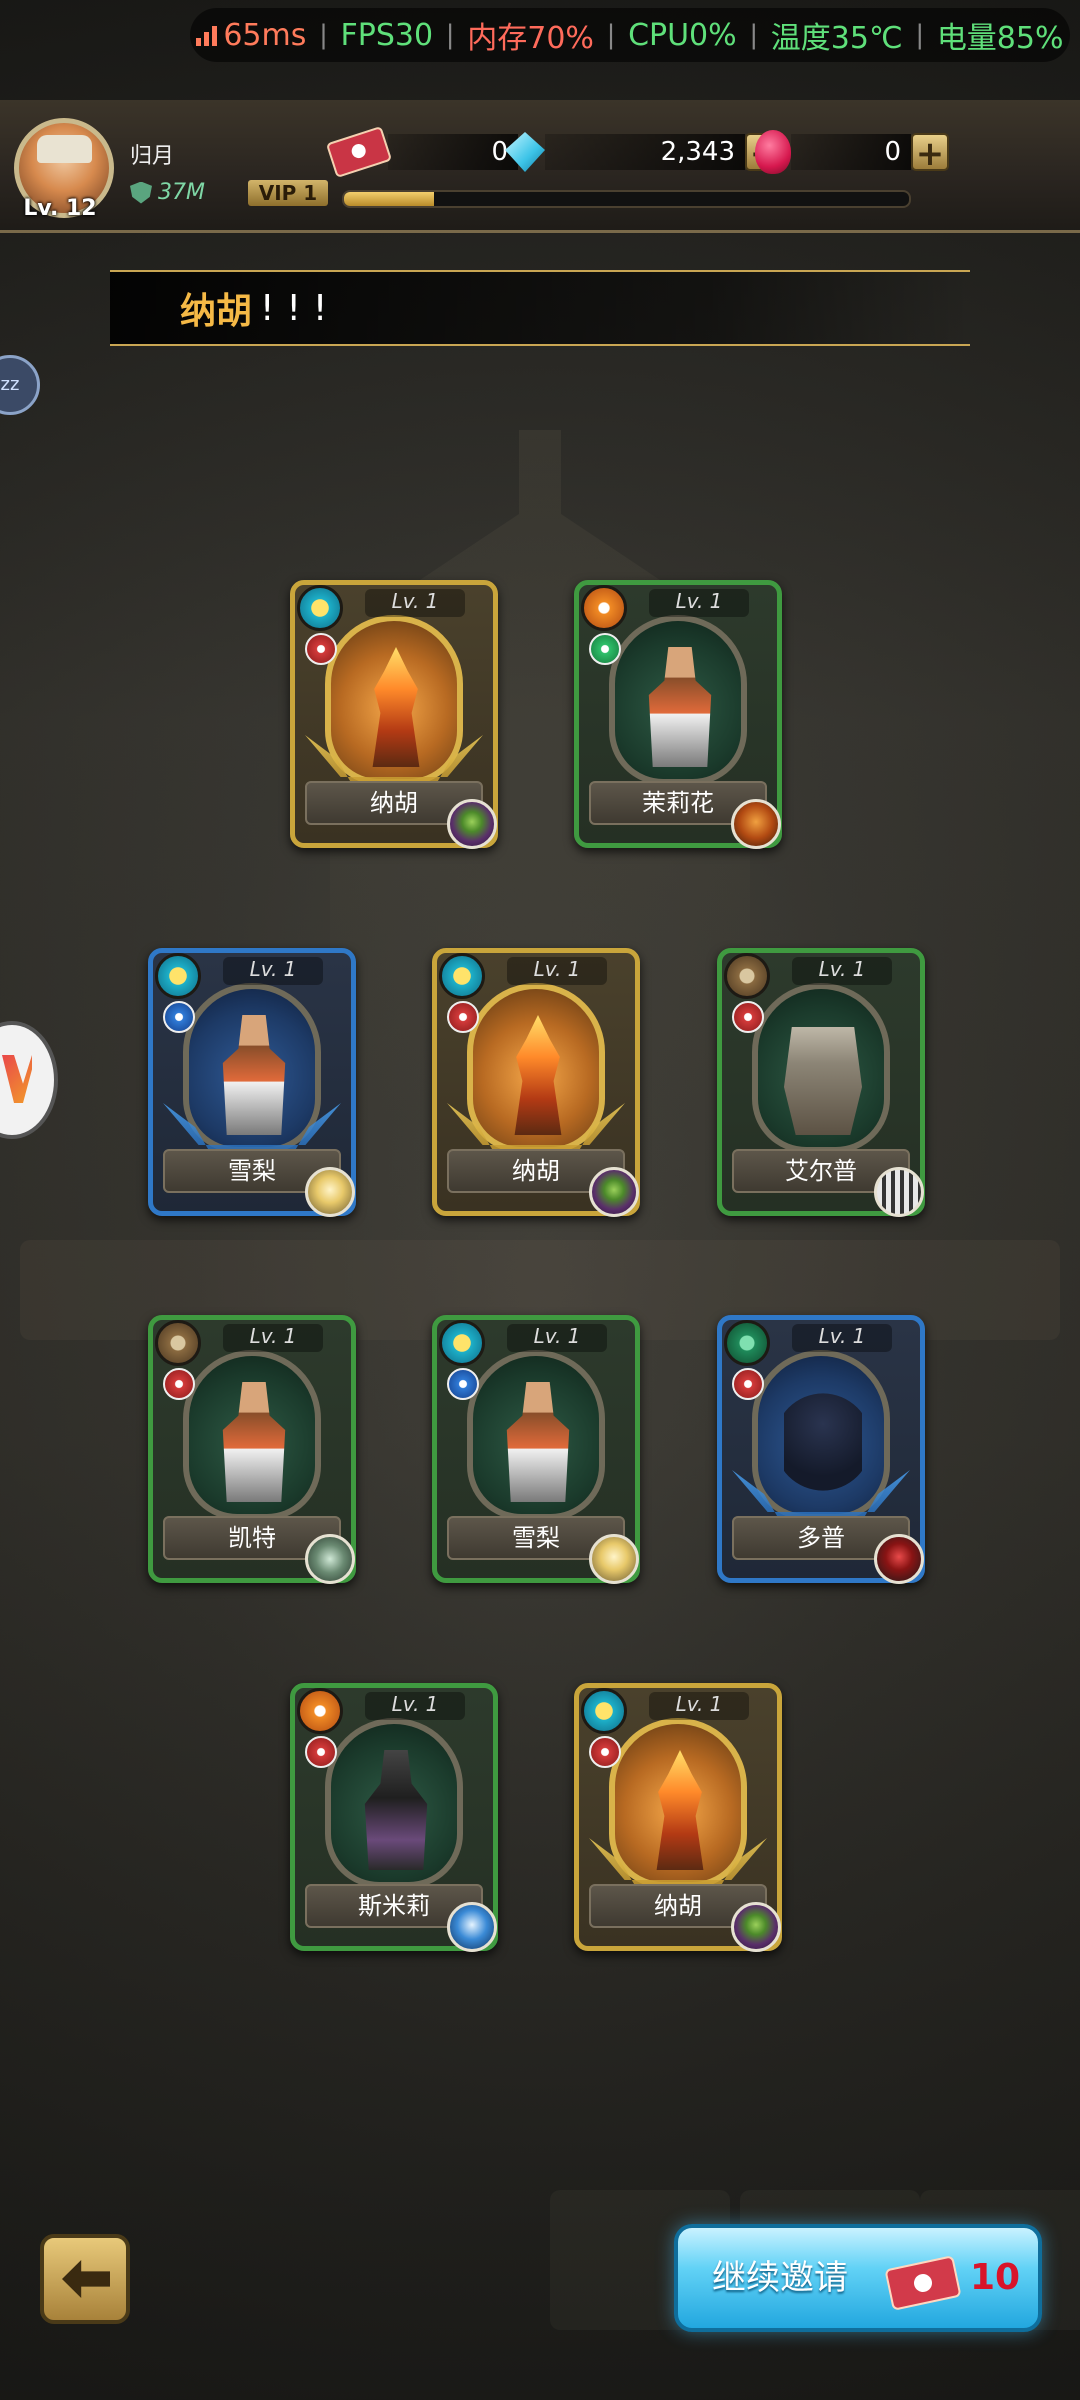 The width and height of the screenshot is (1080, 2400). I want to click on temperature-readout: 温度35℃, so click(836, 38).